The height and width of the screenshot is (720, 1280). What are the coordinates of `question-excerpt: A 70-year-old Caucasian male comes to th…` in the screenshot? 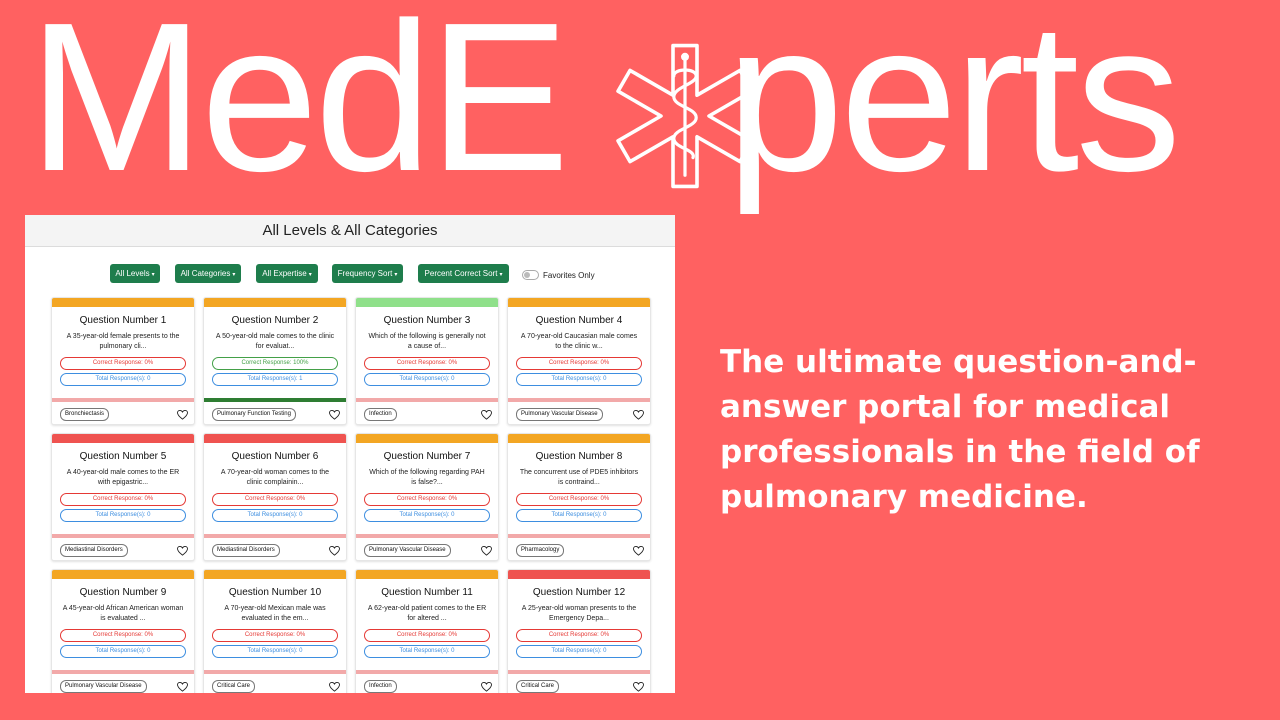 It's located at (579, 341).